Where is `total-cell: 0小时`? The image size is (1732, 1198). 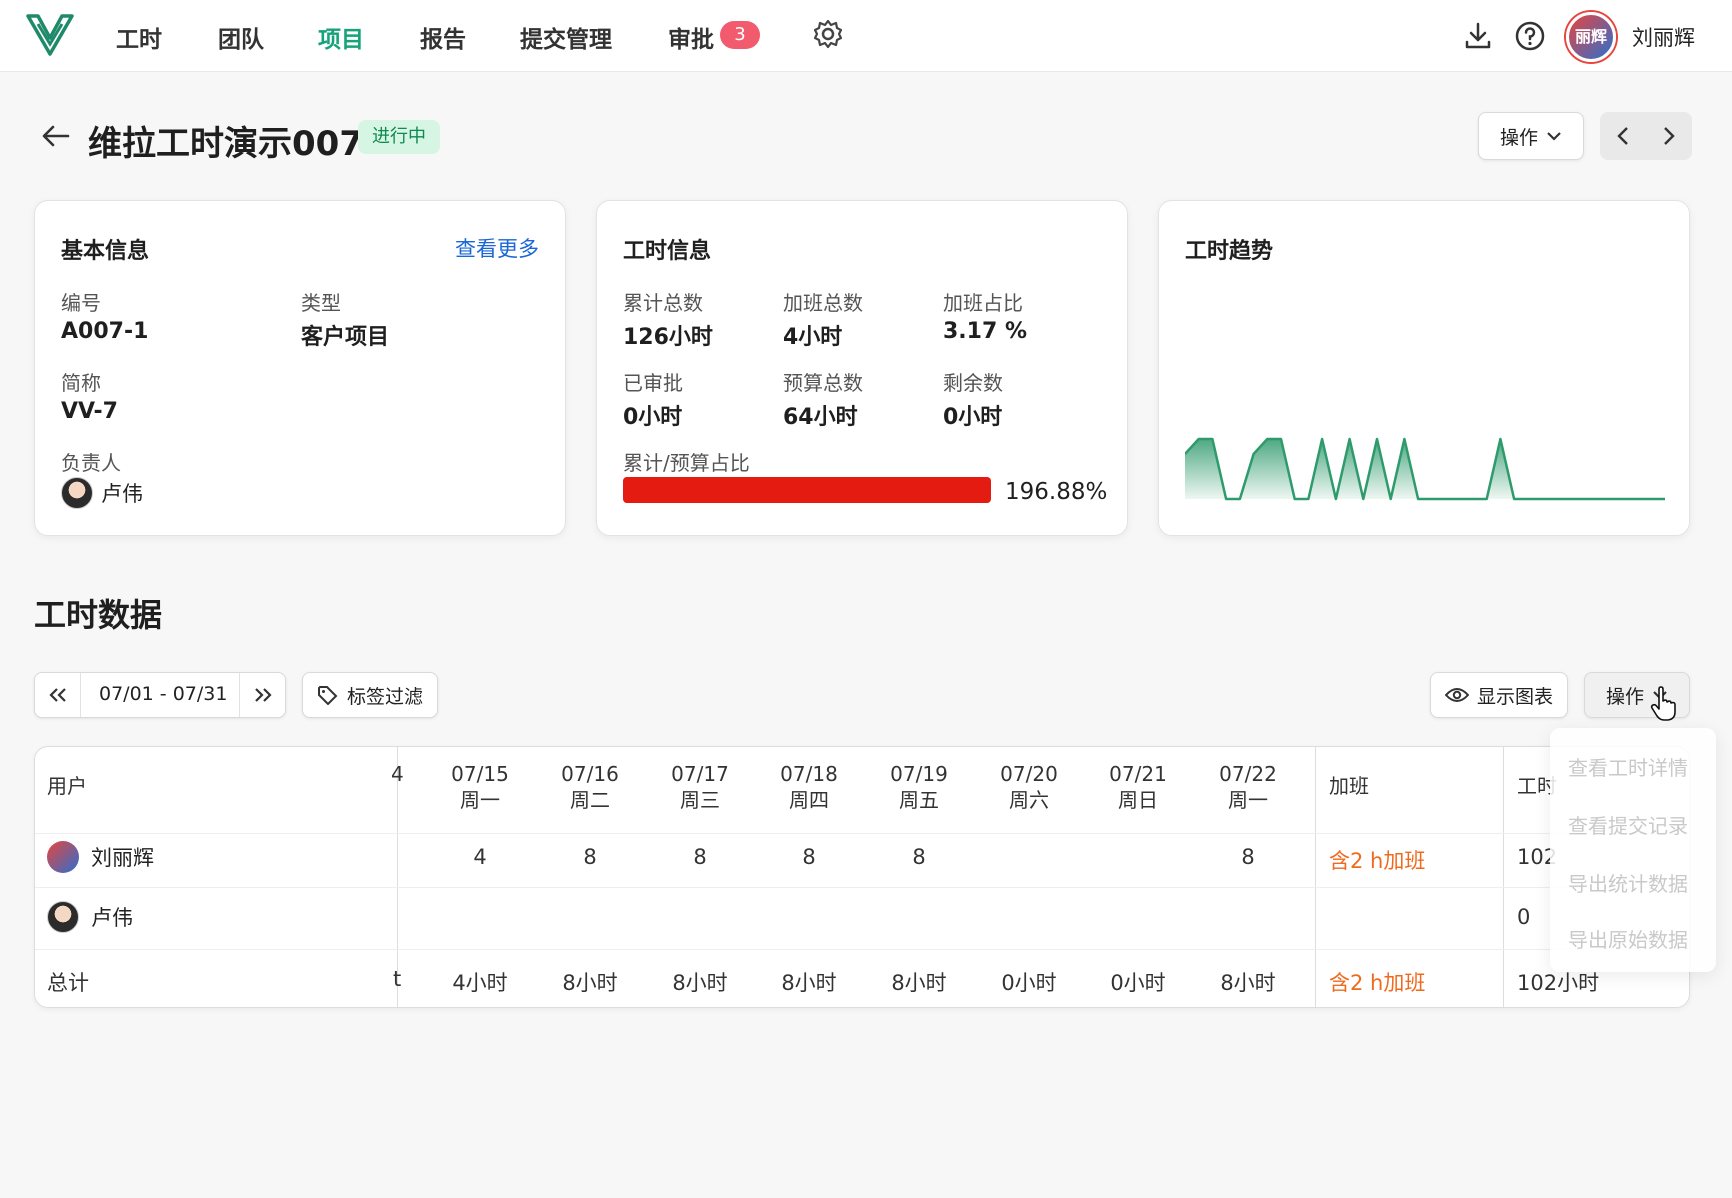 total-cell: 0小时 is located at coordinates (1138, 983).